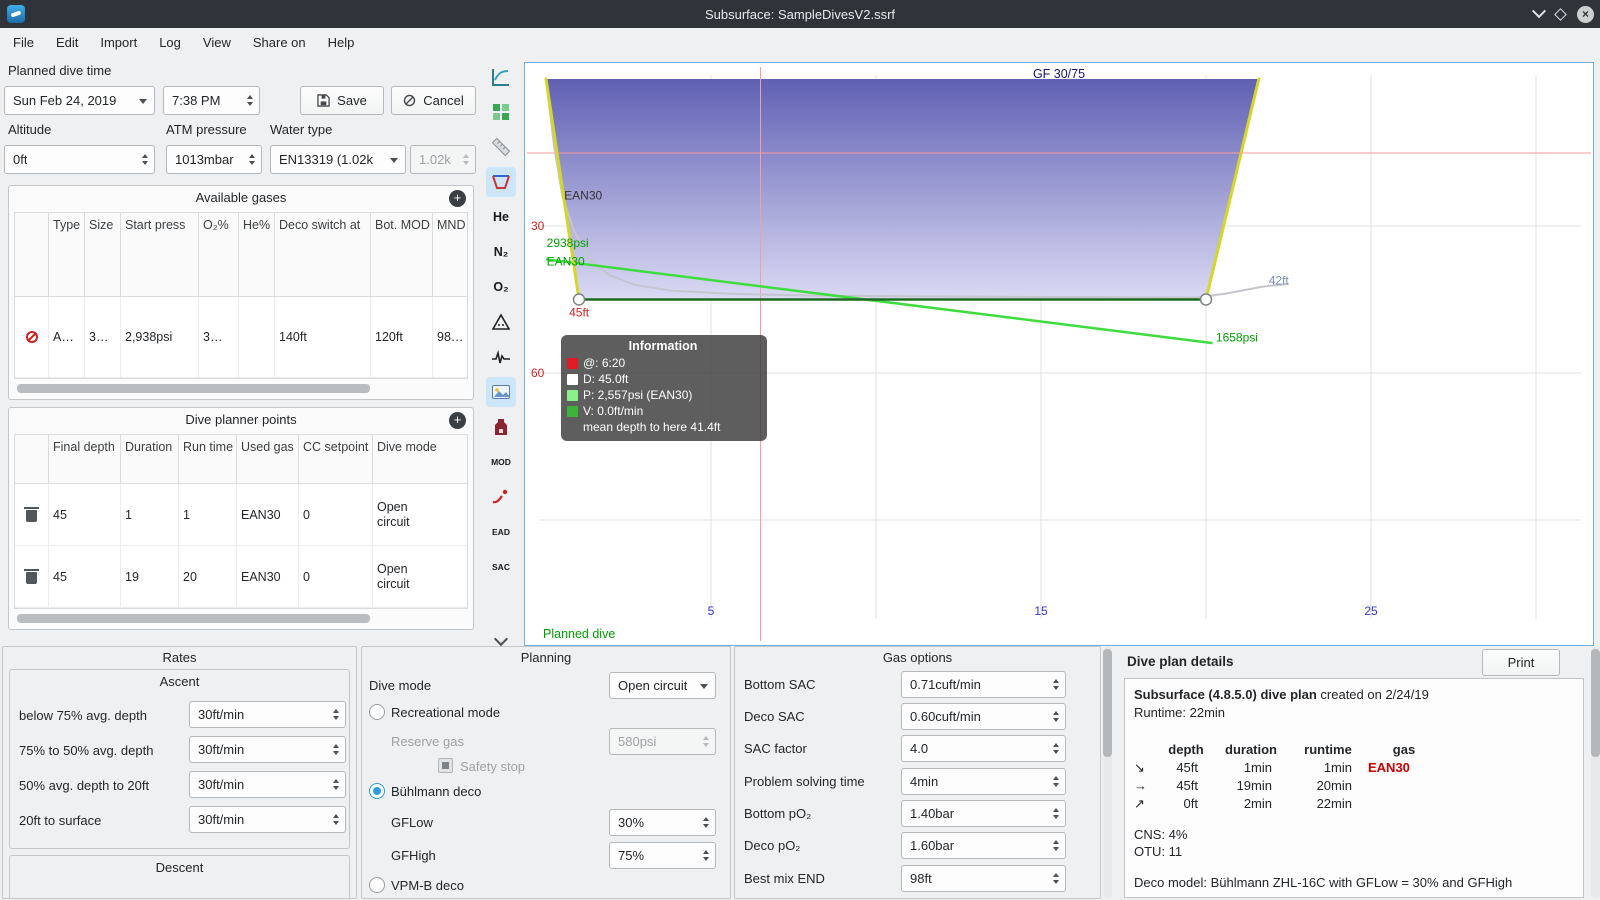  Describe the element at coordinates (983, 845) in the screenshot. I see `option-spinner: 1.60bar` at that location.